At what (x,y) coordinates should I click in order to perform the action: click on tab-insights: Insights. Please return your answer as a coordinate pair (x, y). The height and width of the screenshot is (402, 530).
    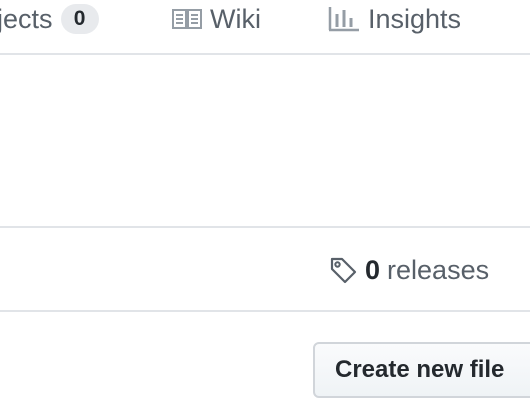
    Looking at the image, I should click on (394, 19).